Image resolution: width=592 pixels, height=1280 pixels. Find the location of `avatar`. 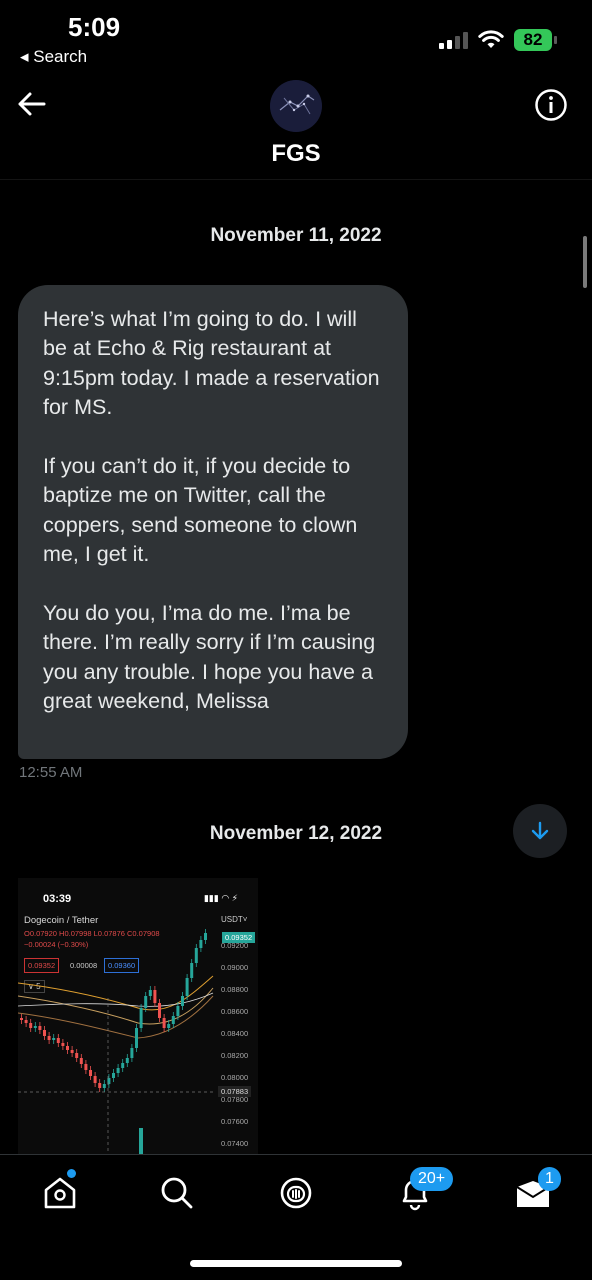

avatar is located at coordinates (296, 106).